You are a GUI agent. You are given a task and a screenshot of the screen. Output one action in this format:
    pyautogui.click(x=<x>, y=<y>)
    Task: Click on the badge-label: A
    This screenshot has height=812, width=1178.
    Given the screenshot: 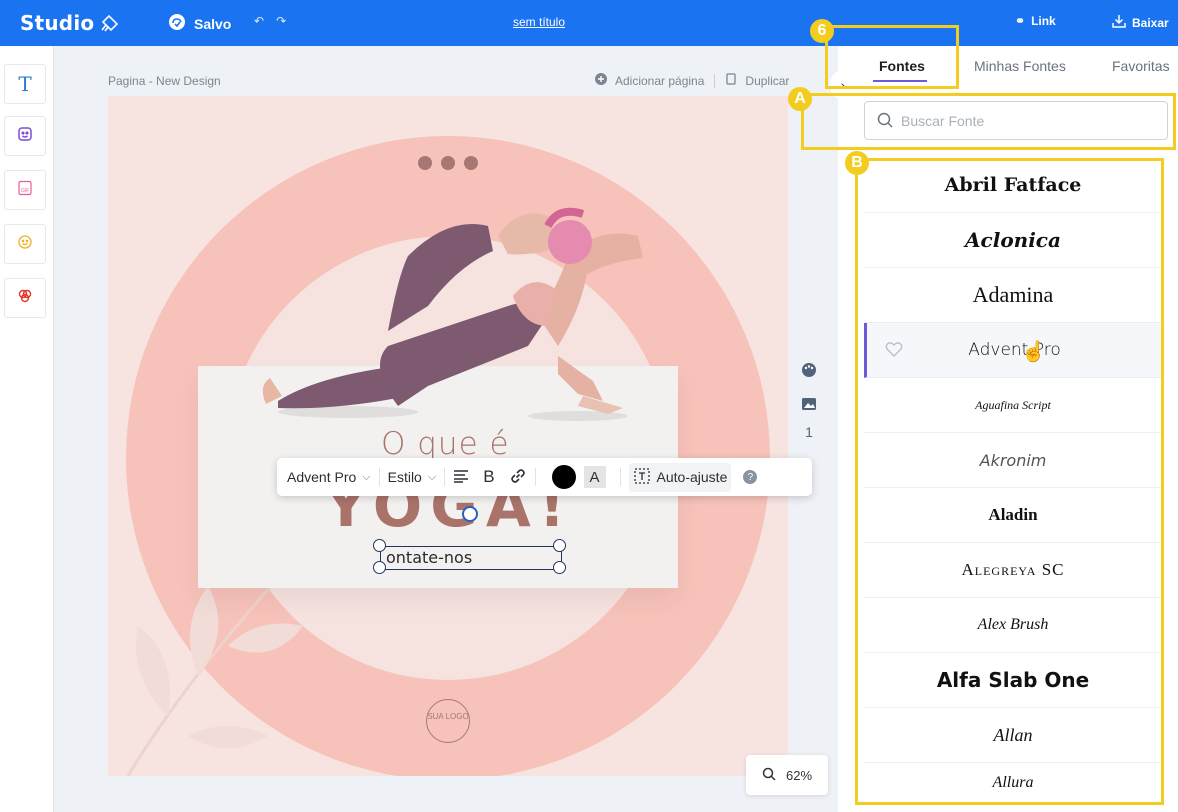 What is the action you would take?
    pyautogui.click(x=800, y=98)
    